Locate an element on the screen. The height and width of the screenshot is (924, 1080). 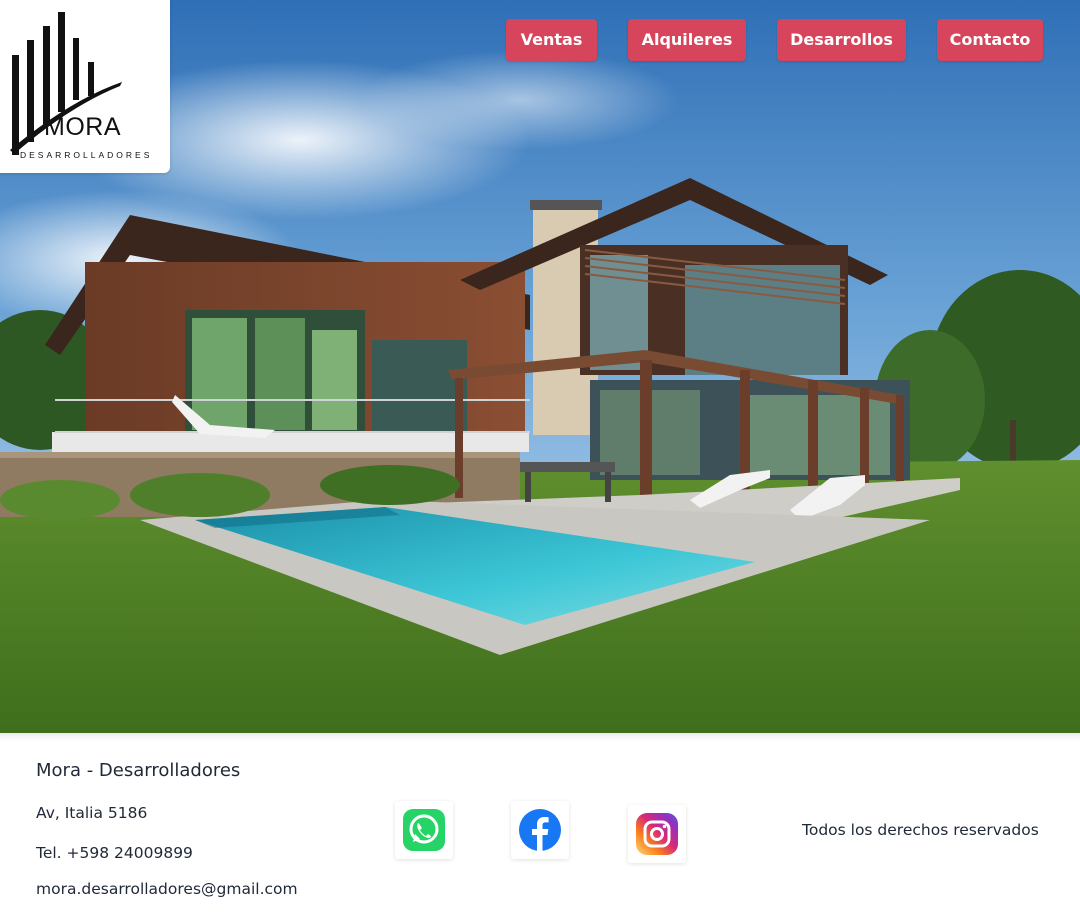
nav-desarrollos-button: Desarrollos is located at coordinates (841, 40).